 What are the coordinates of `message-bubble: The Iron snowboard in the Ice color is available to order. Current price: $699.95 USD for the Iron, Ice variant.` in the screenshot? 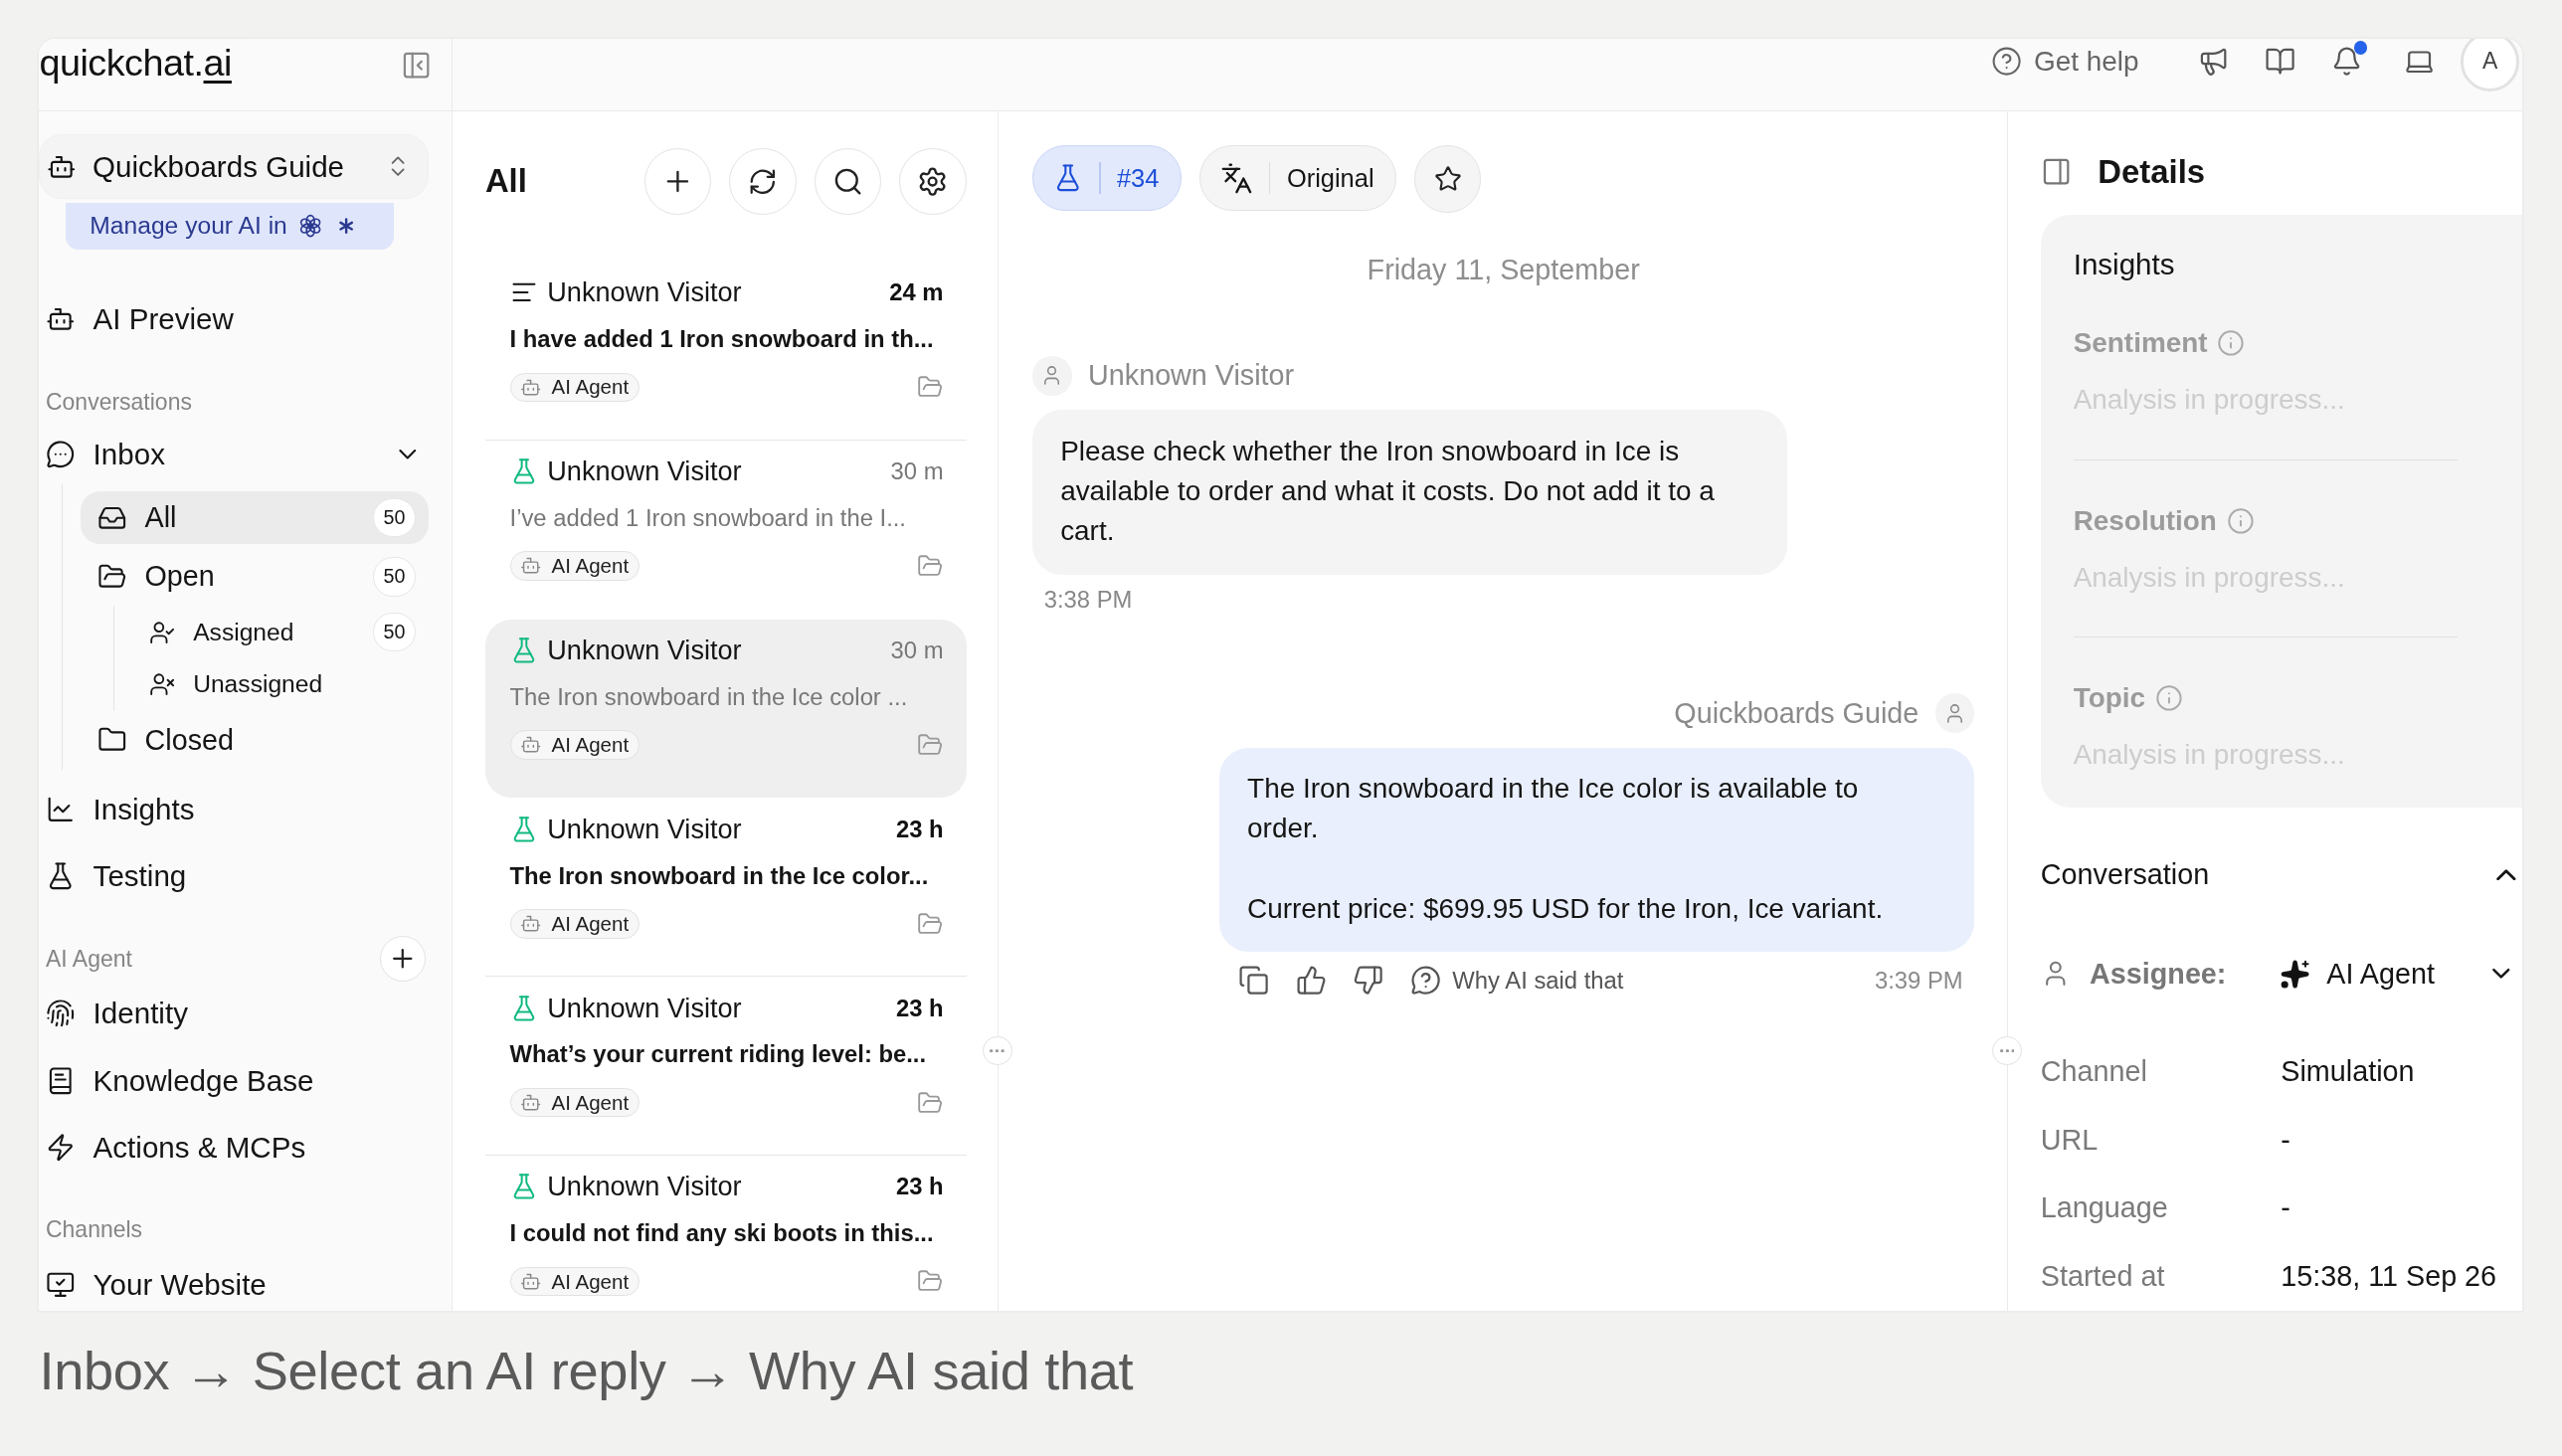 It's located at (1597, 849).